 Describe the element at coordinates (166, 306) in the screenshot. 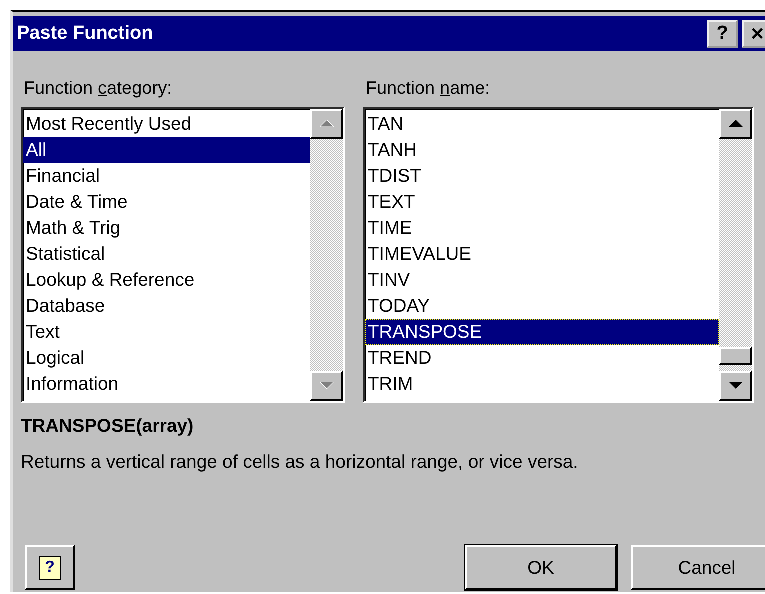

I see `list-item: Database` at that location.